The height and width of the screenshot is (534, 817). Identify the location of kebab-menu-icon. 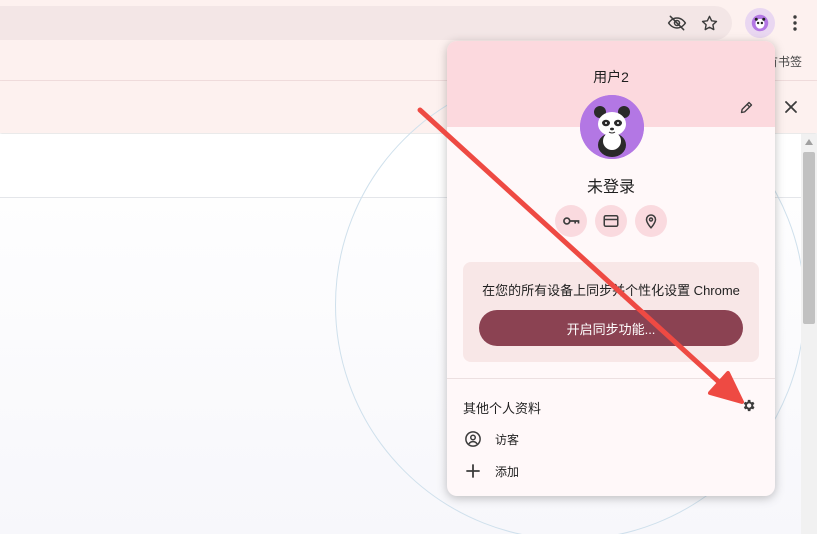
(795, 23).